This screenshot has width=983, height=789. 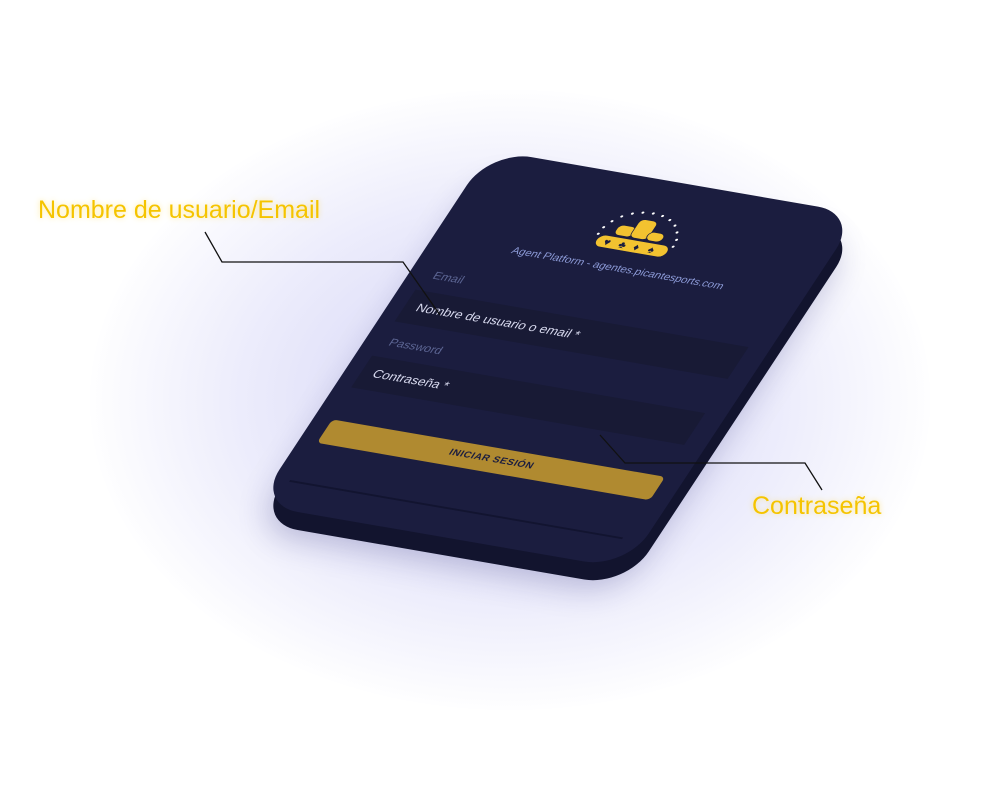 What do you see at coordinates (322, 273) in the screenshot?
I see `username-callout-line` at bounding box center [322, 273].